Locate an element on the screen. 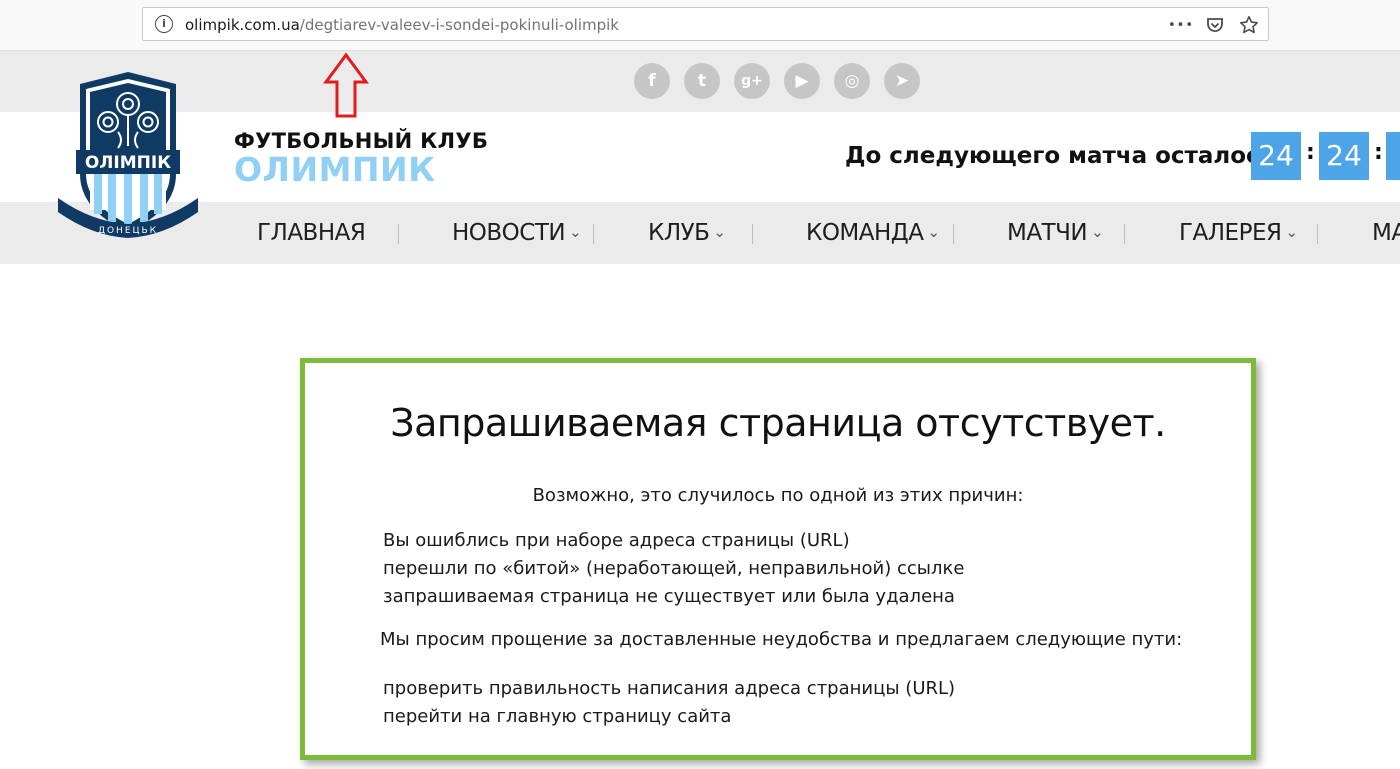 The image size is (1400, 769). crest-icon: ОЛІМПІК ДОНЕЦЬК is located at coordinates (128, 155).